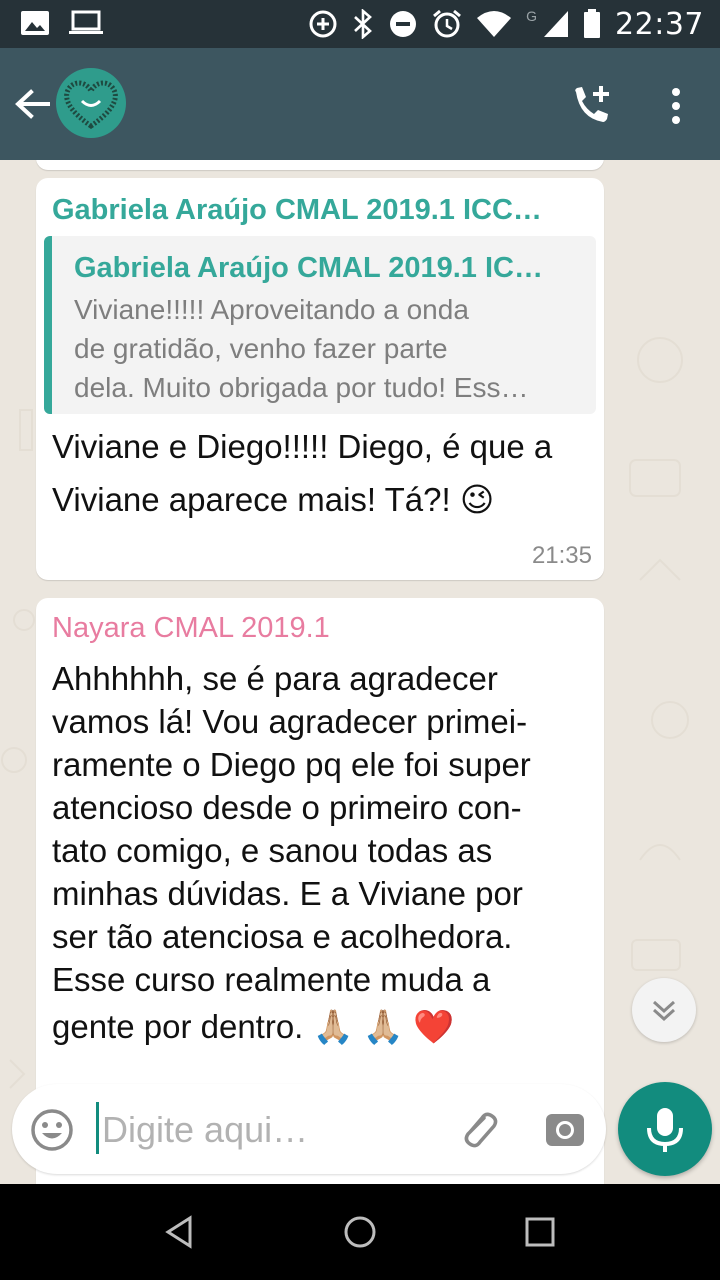 The width and height of the screenshot is (720, 1280). I want to click on quoted-text-line: Viviane!!!!! Aproveitando a onda, so click(271, 309).